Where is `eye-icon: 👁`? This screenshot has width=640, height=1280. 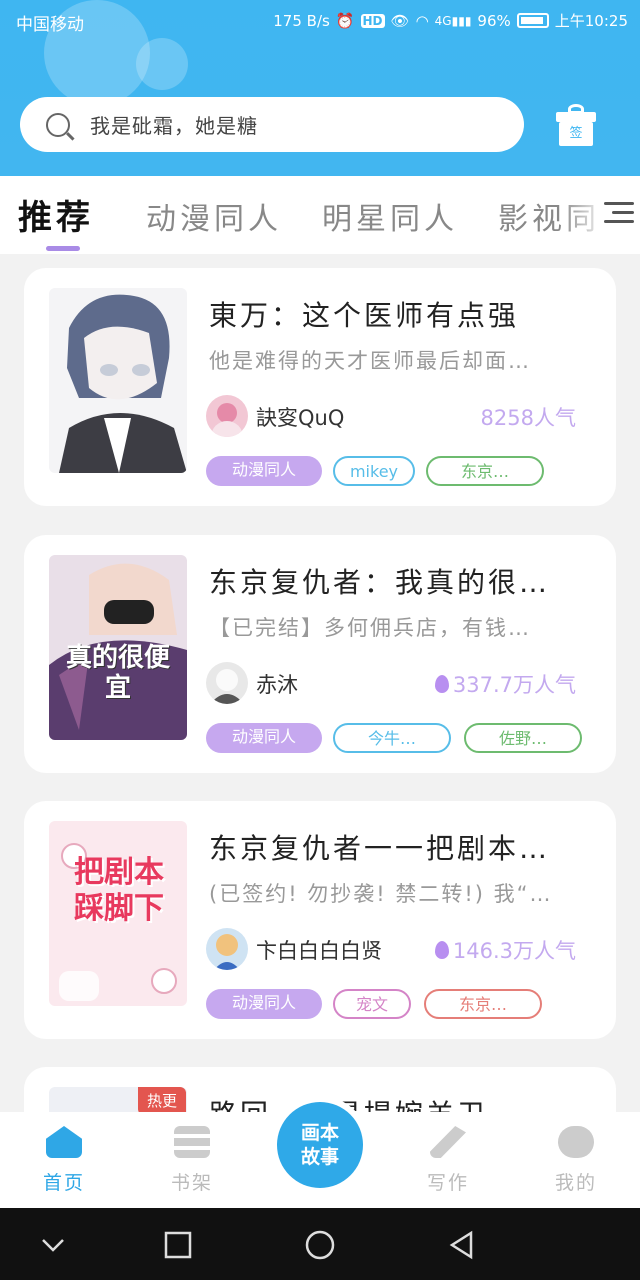
eye-icon: 👁 is located at coordinates (400, 20).